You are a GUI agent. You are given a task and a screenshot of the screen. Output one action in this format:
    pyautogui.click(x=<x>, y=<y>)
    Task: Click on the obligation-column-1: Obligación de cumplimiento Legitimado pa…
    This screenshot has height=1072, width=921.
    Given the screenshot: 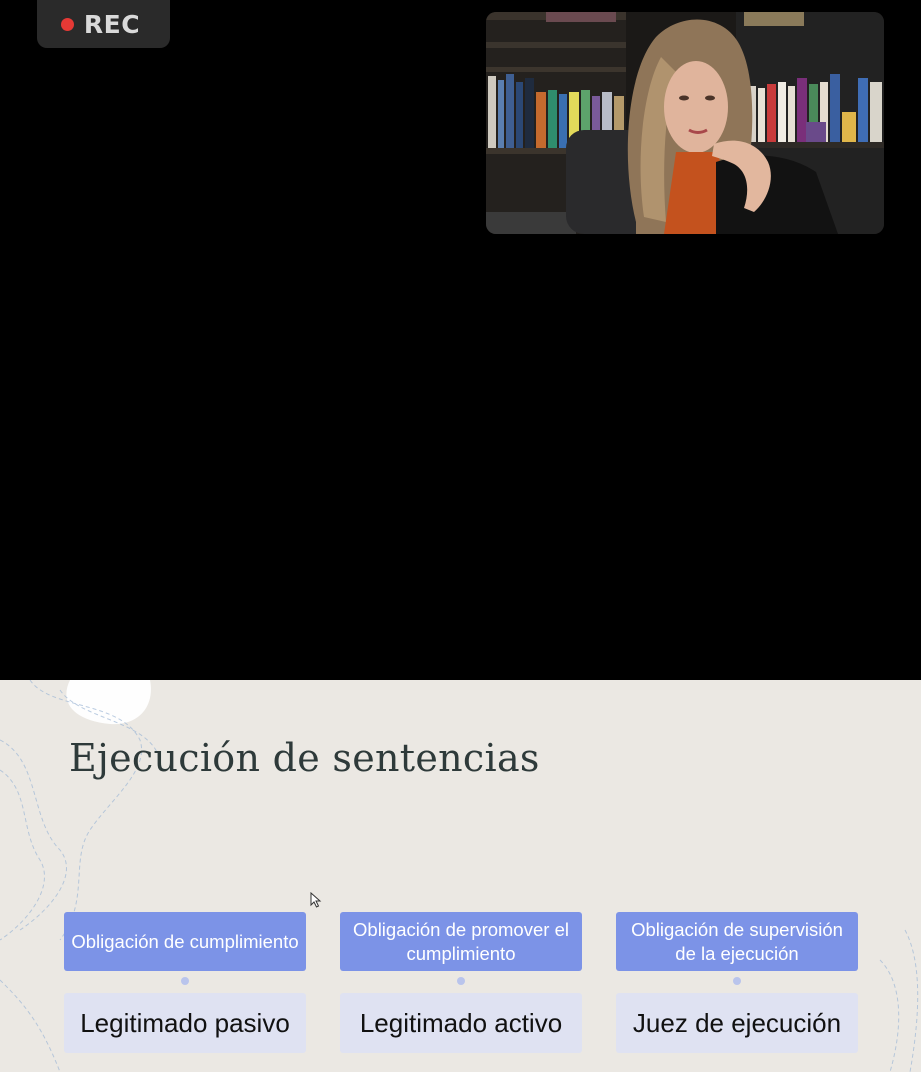 What is the action you would take?
    pyautogui.click(x=185, y=982)
    